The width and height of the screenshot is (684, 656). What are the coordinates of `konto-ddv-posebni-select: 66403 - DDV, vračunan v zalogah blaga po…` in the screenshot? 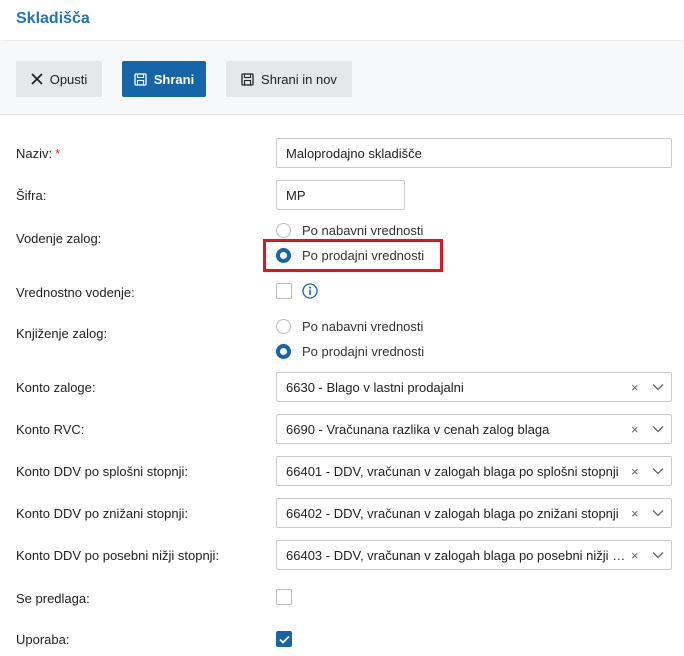 It's located at (474, 555).